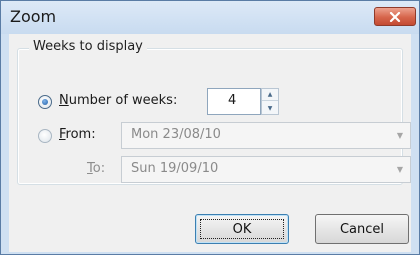 The image size is (420, 255). I want to click on number-of-weeks-label-text: umber of weeks:, so click(123, 100).